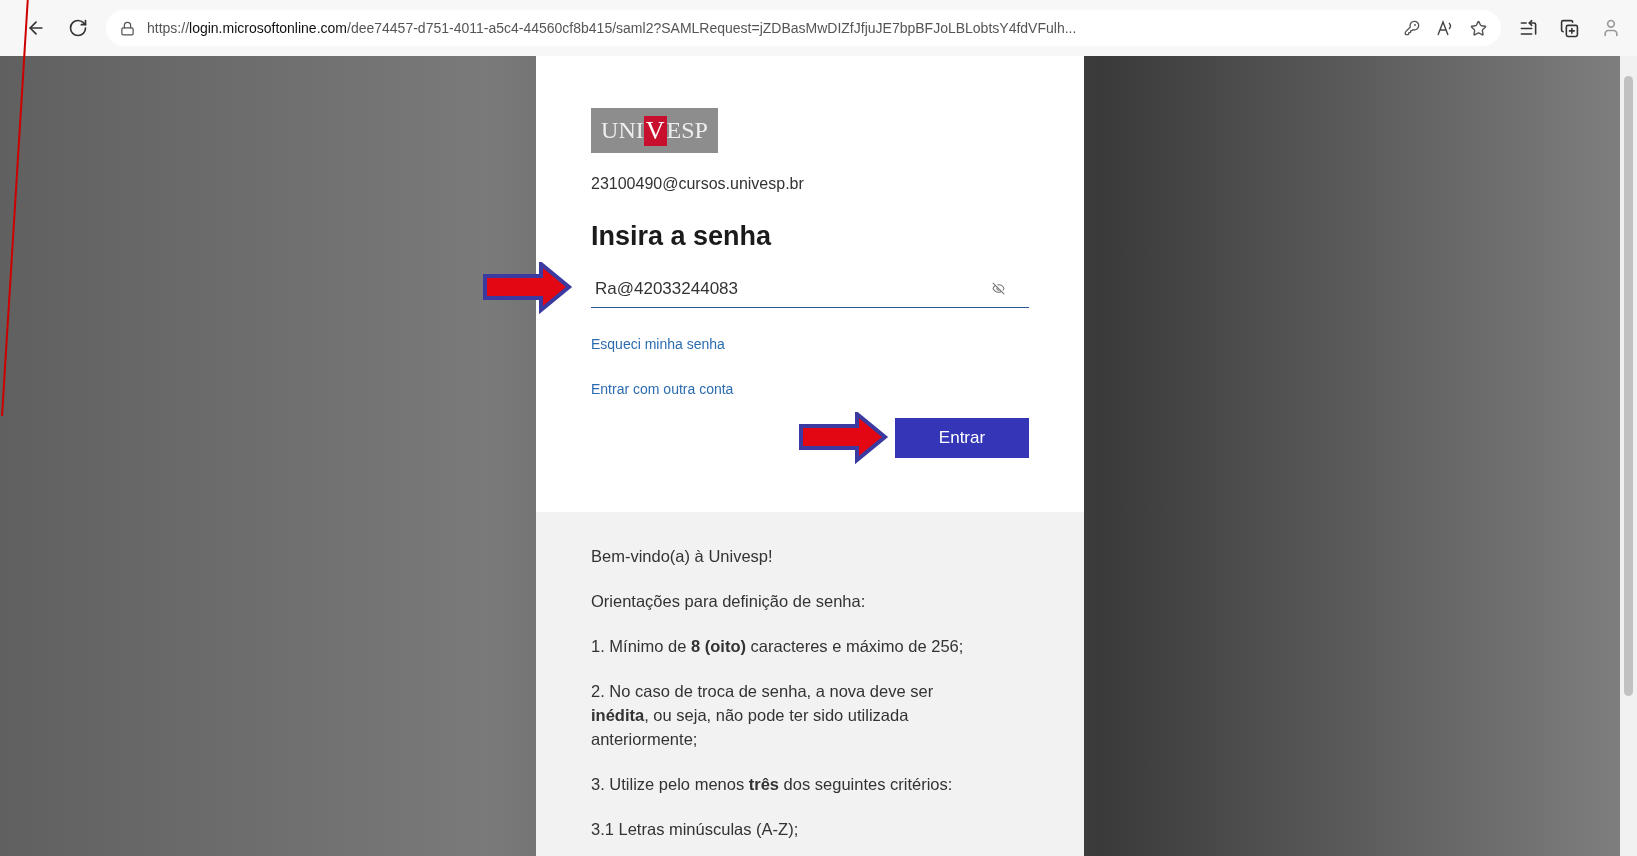 The width and height of the screenshot is (1637, 856). I want to click on password-field: Ra@42033244083, so click(810, 289).